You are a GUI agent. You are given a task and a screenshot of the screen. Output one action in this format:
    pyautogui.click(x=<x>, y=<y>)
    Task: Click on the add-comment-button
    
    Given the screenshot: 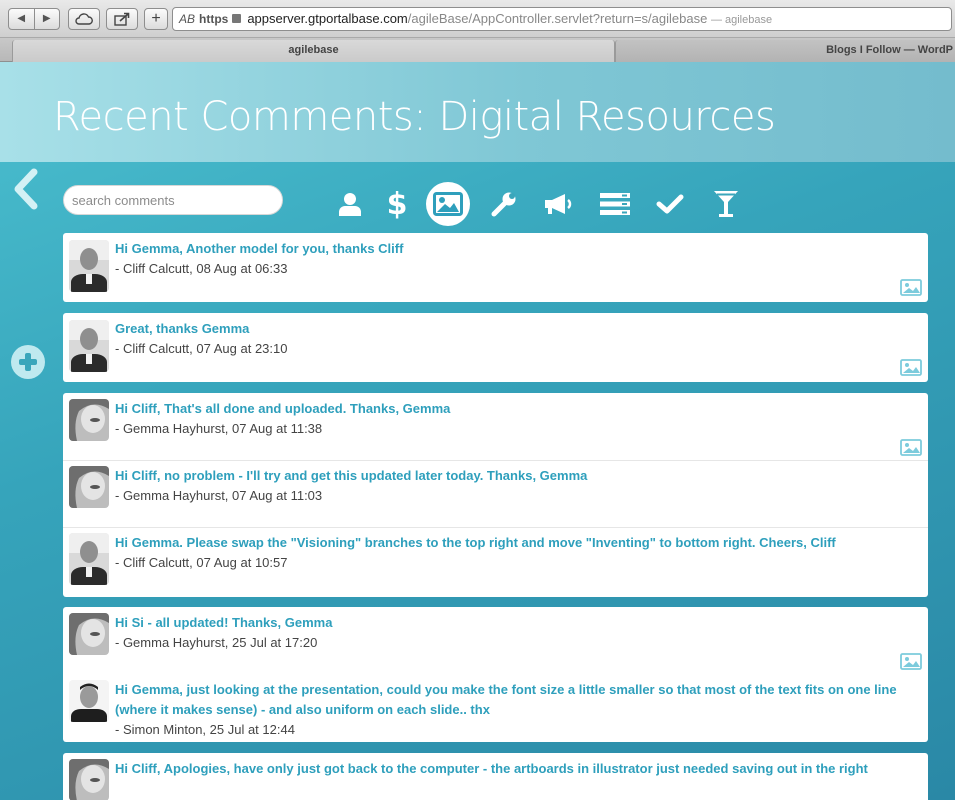 What is the action you would take?
    pyautogui.click(x=28, y=362)
    